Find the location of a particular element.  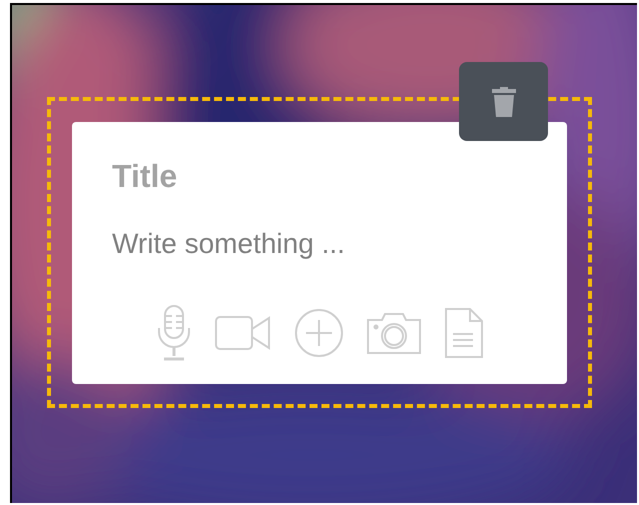

microphone-icon is located at coordinates (174, 333).